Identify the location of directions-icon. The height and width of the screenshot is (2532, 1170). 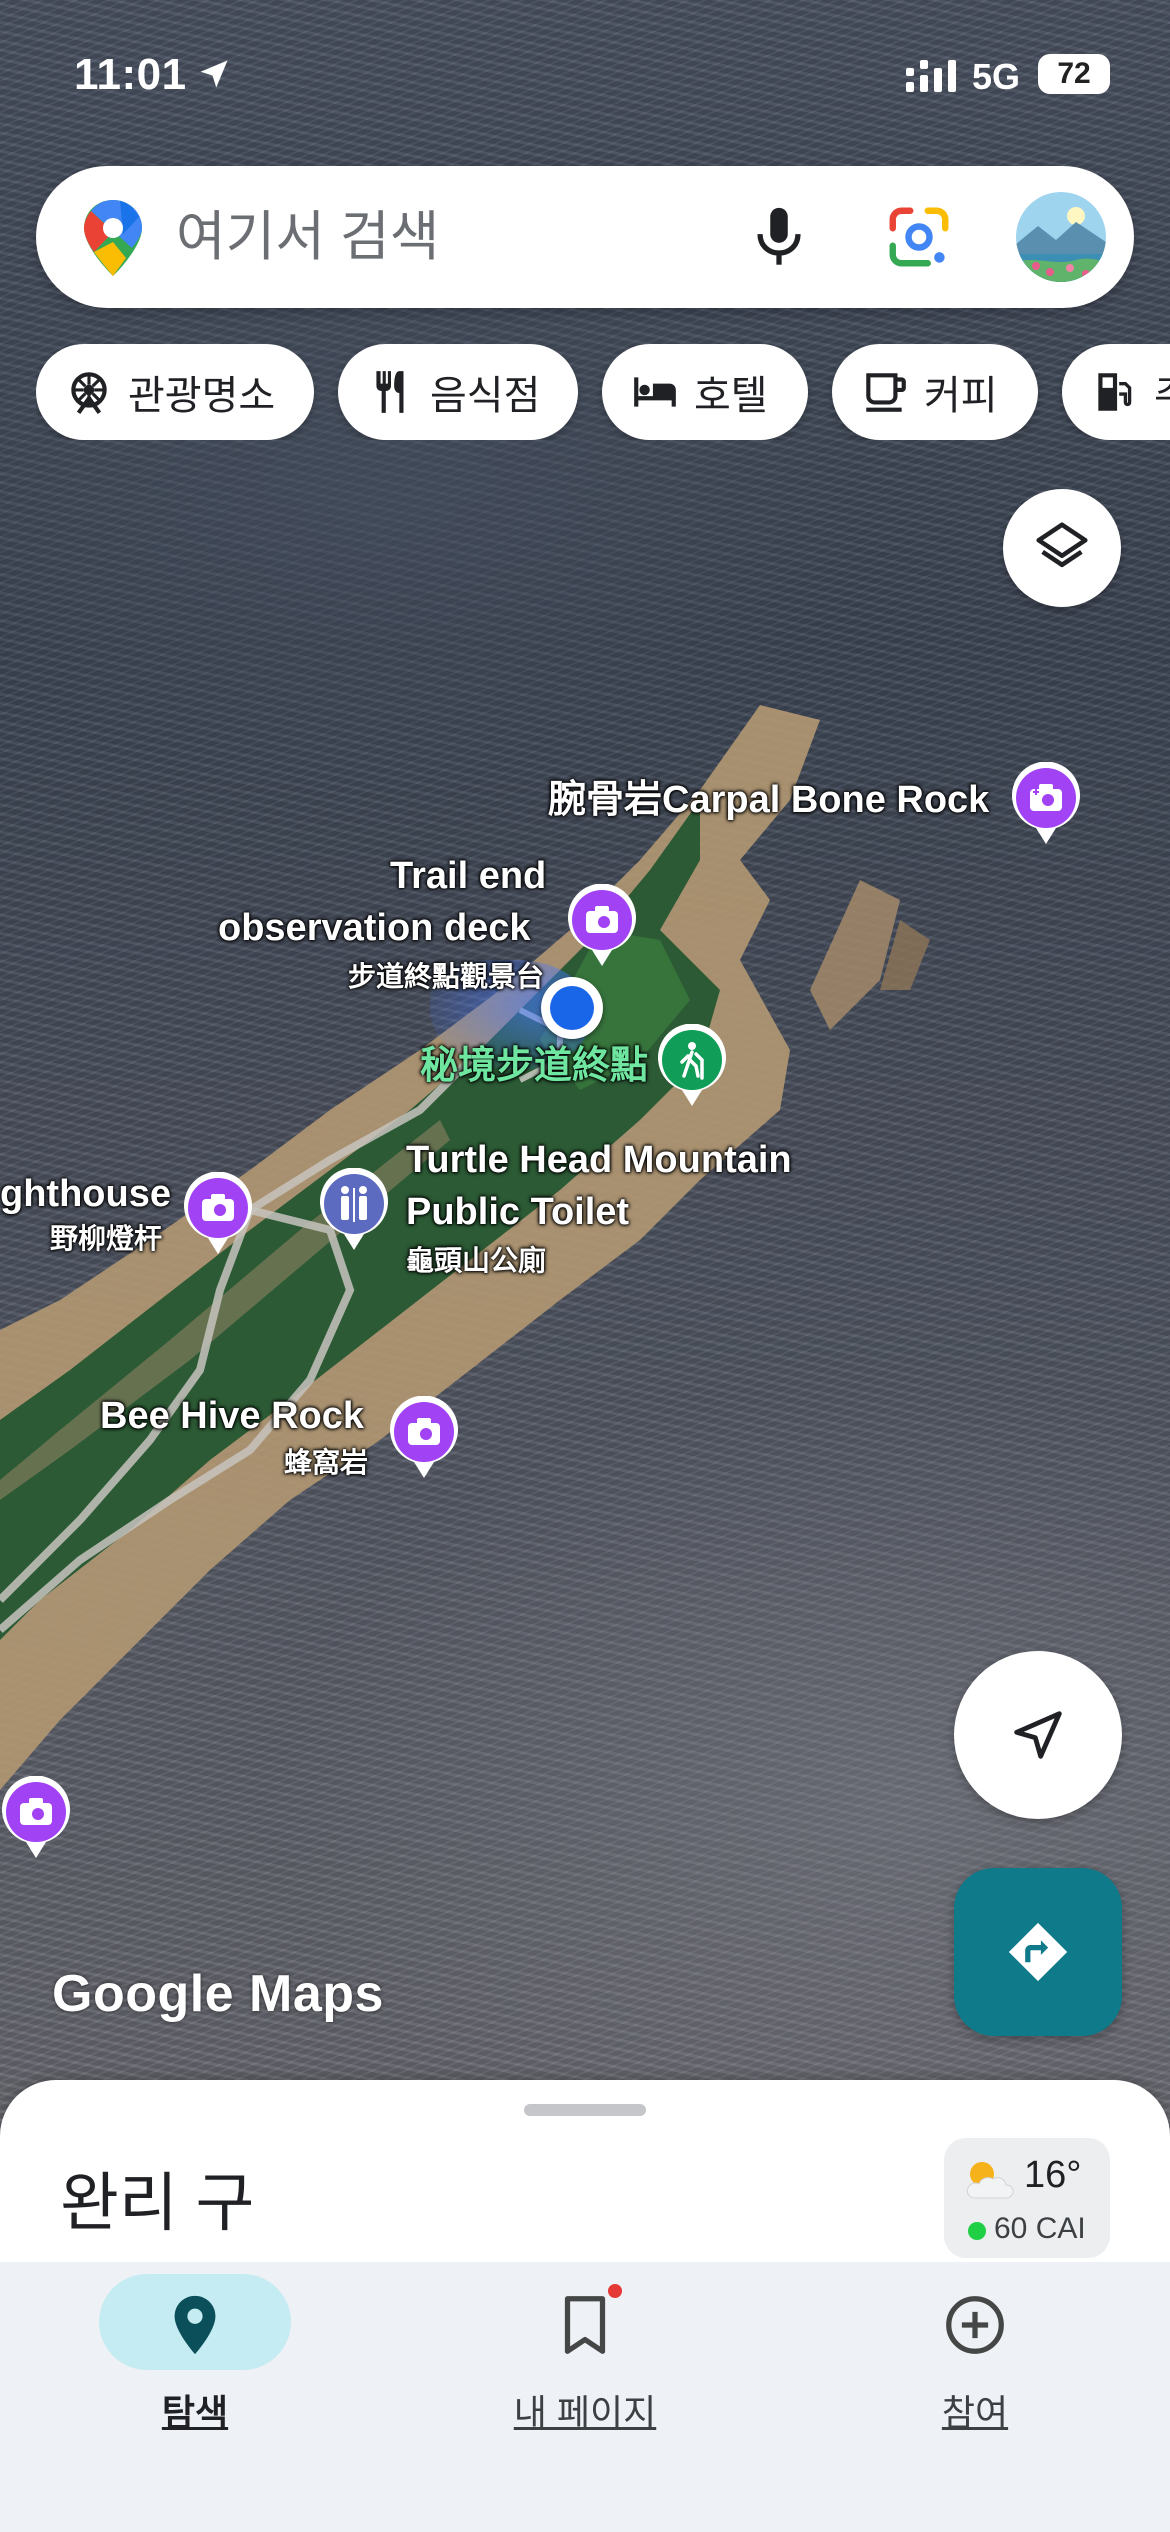
(1038, 1952).